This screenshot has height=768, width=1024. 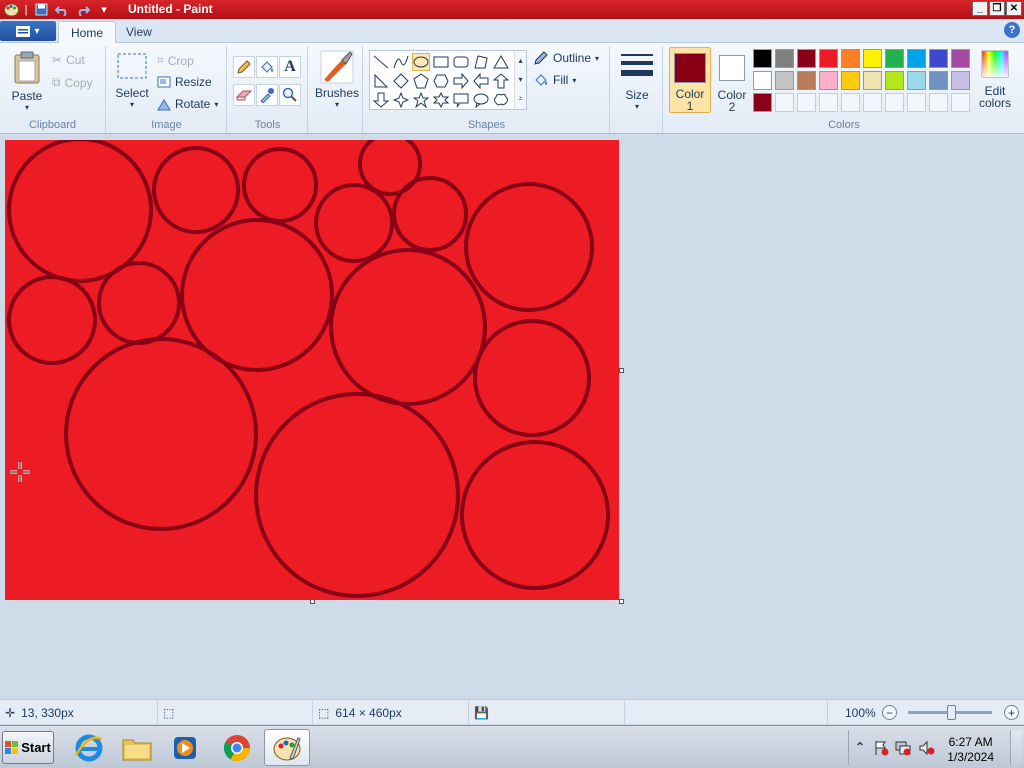 I want to click on size-button: Size ▾, so click(x=637, y=81).